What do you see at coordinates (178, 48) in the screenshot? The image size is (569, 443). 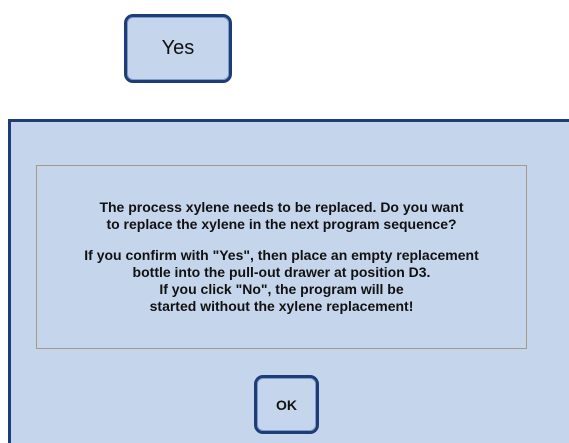 I see `yes-button: Yes` at bounding box center [178, 48].